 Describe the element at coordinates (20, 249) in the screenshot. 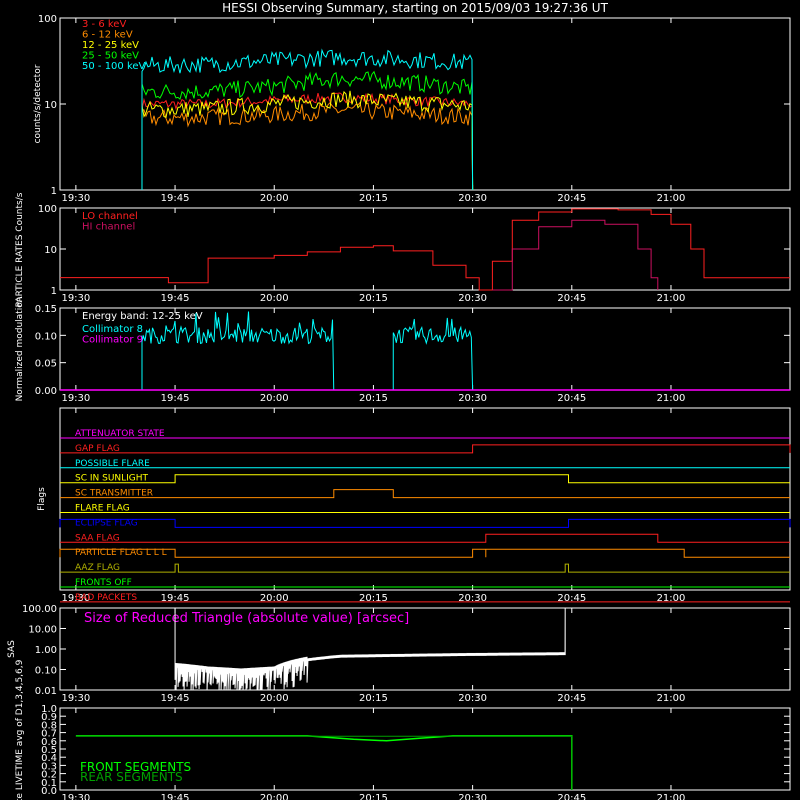

I see `y-axis-label: PARTICLE RATES Counts/s` at that location.